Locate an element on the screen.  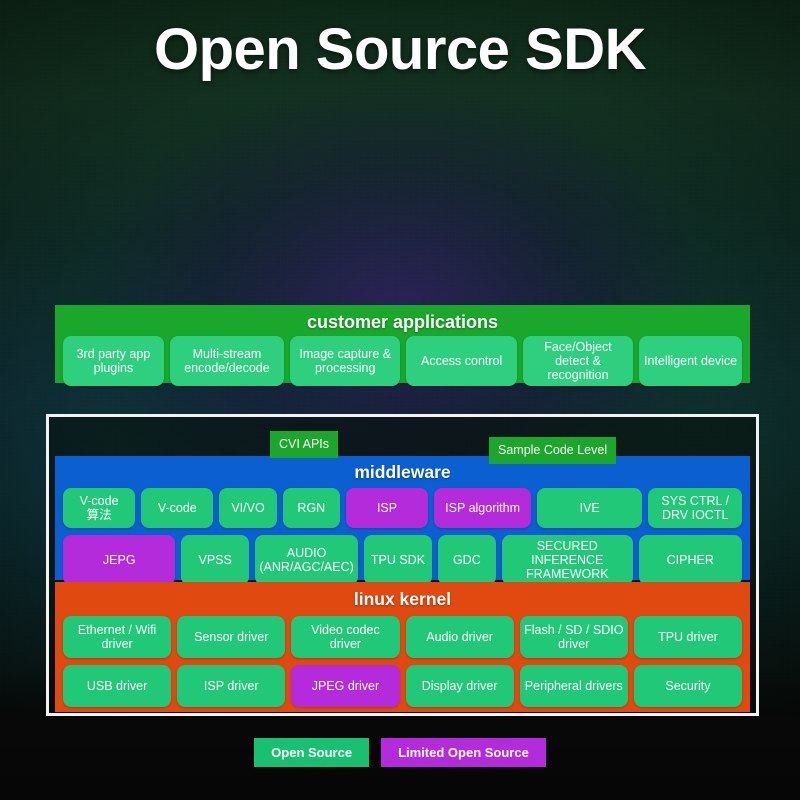
chip-label: Face/Object detect & recognition is located at coordinates (578, 361).